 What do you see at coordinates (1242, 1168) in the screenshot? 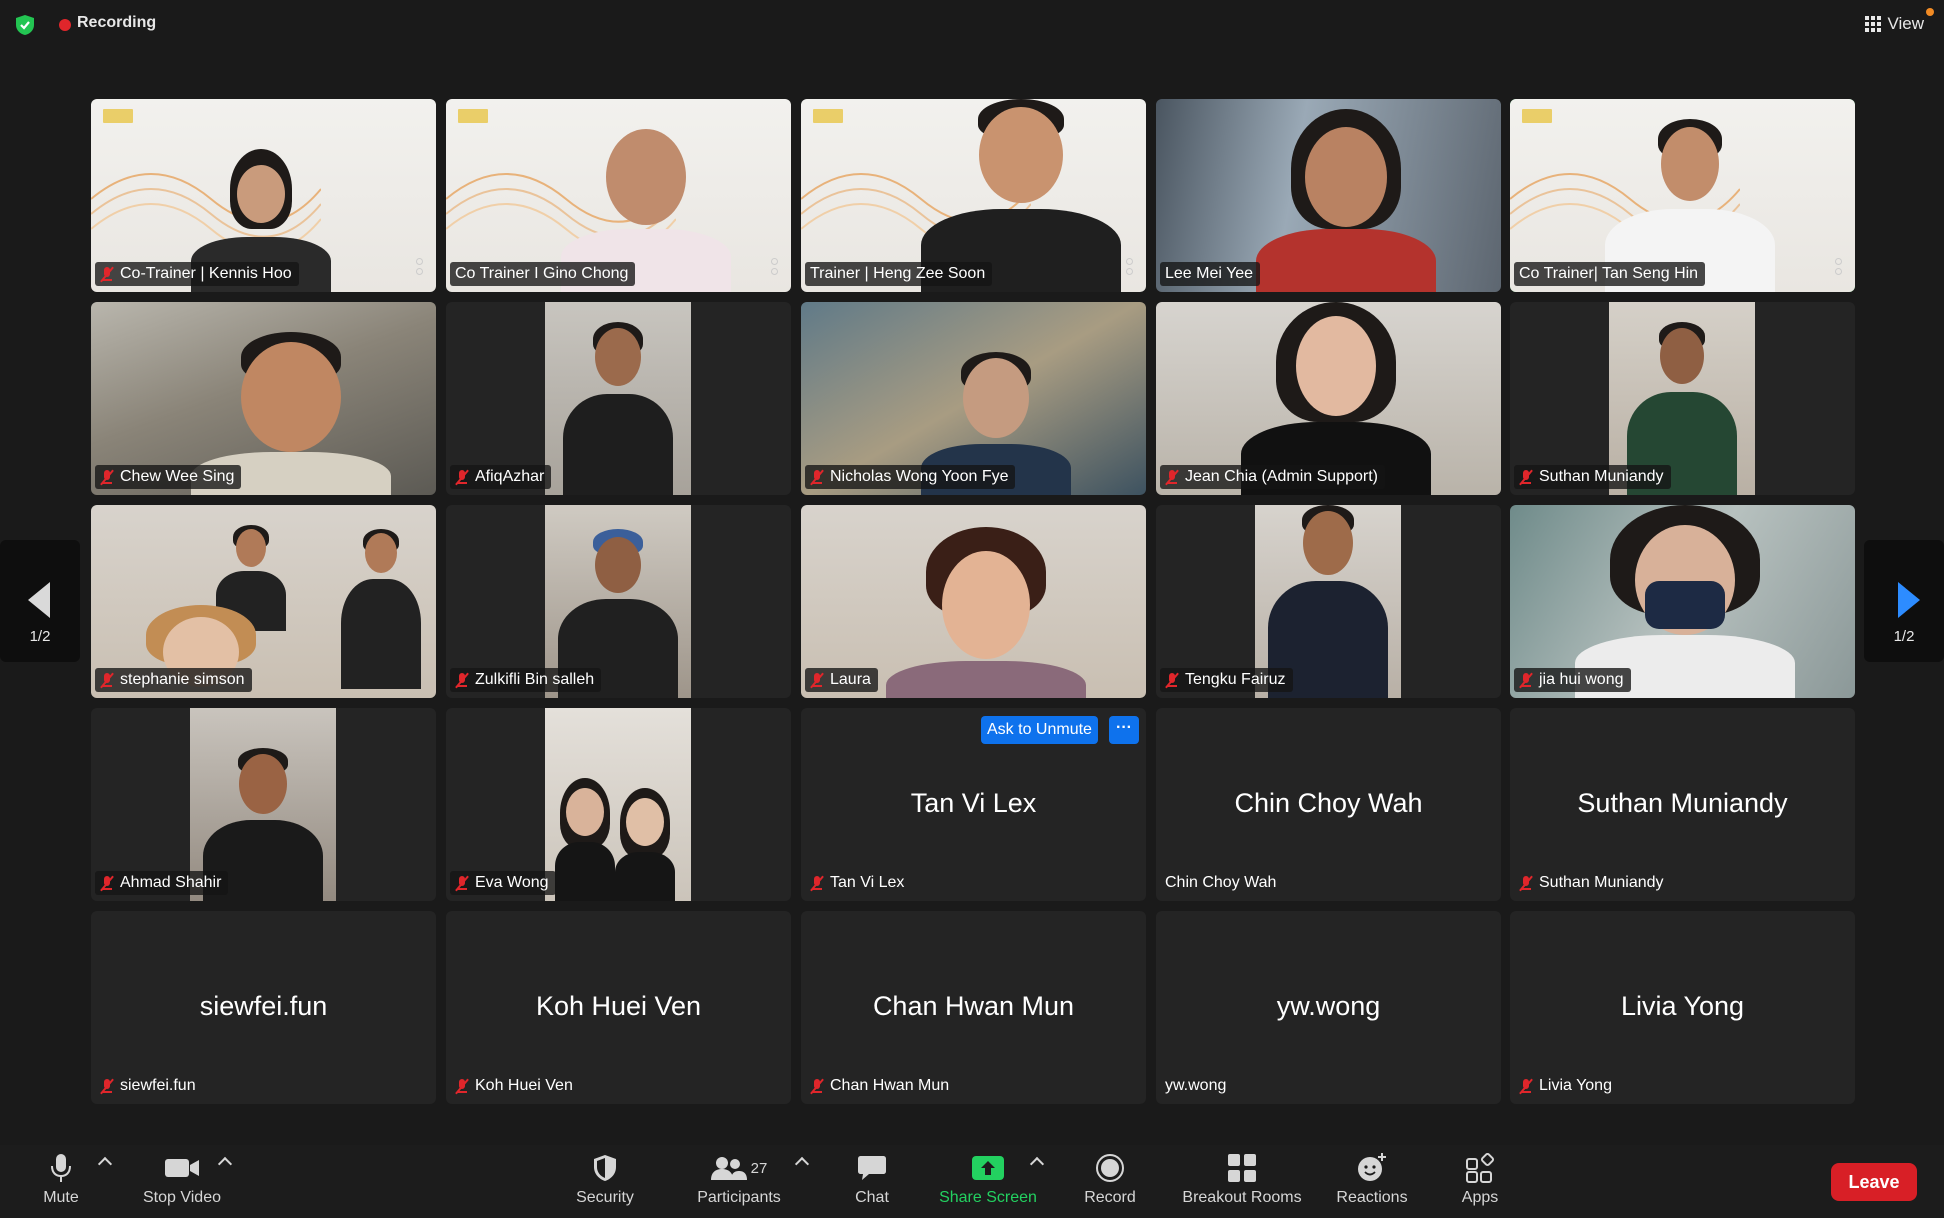
I see `breakout-rooms-icon` at bounding box center [1242, 1168].